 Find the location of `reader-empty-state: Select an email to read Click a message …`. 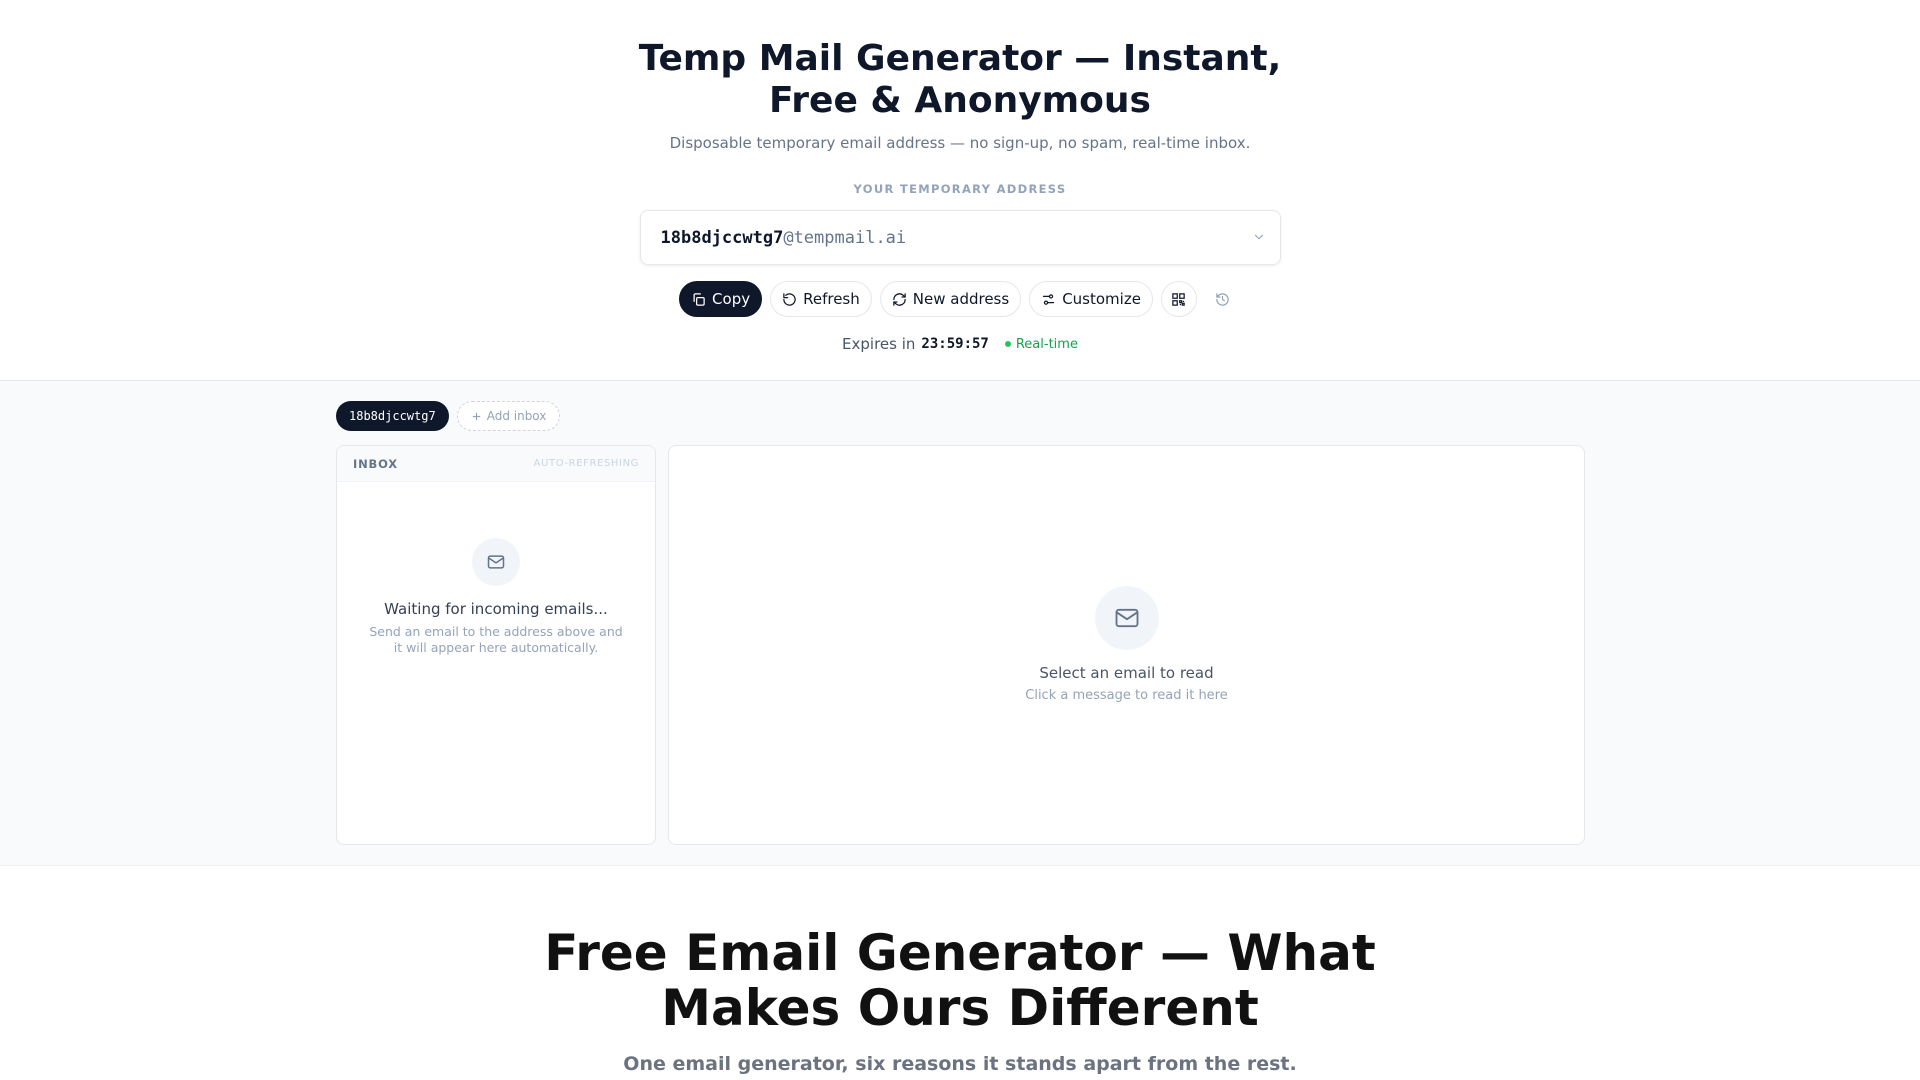

reader-empty-state: Select an email to read Click a message … is located at coordinates (1126, 644).